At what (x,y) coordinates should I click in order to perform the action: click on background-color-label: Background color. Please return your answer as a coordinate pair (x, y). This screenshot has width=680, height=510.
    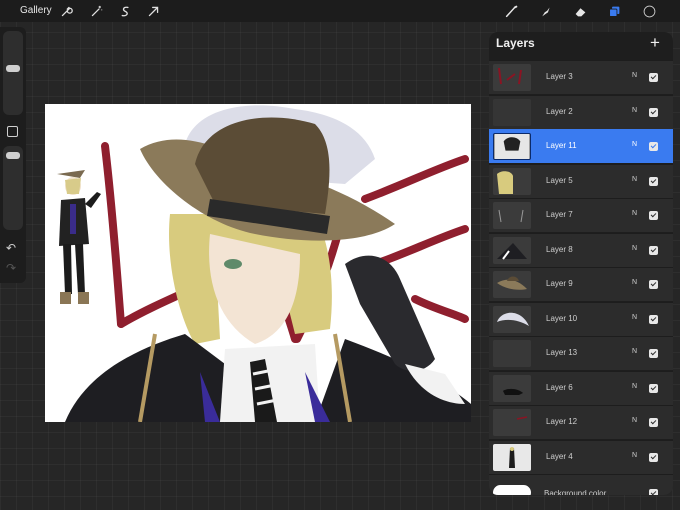
    Looking at the image, I should click on (575, 492).